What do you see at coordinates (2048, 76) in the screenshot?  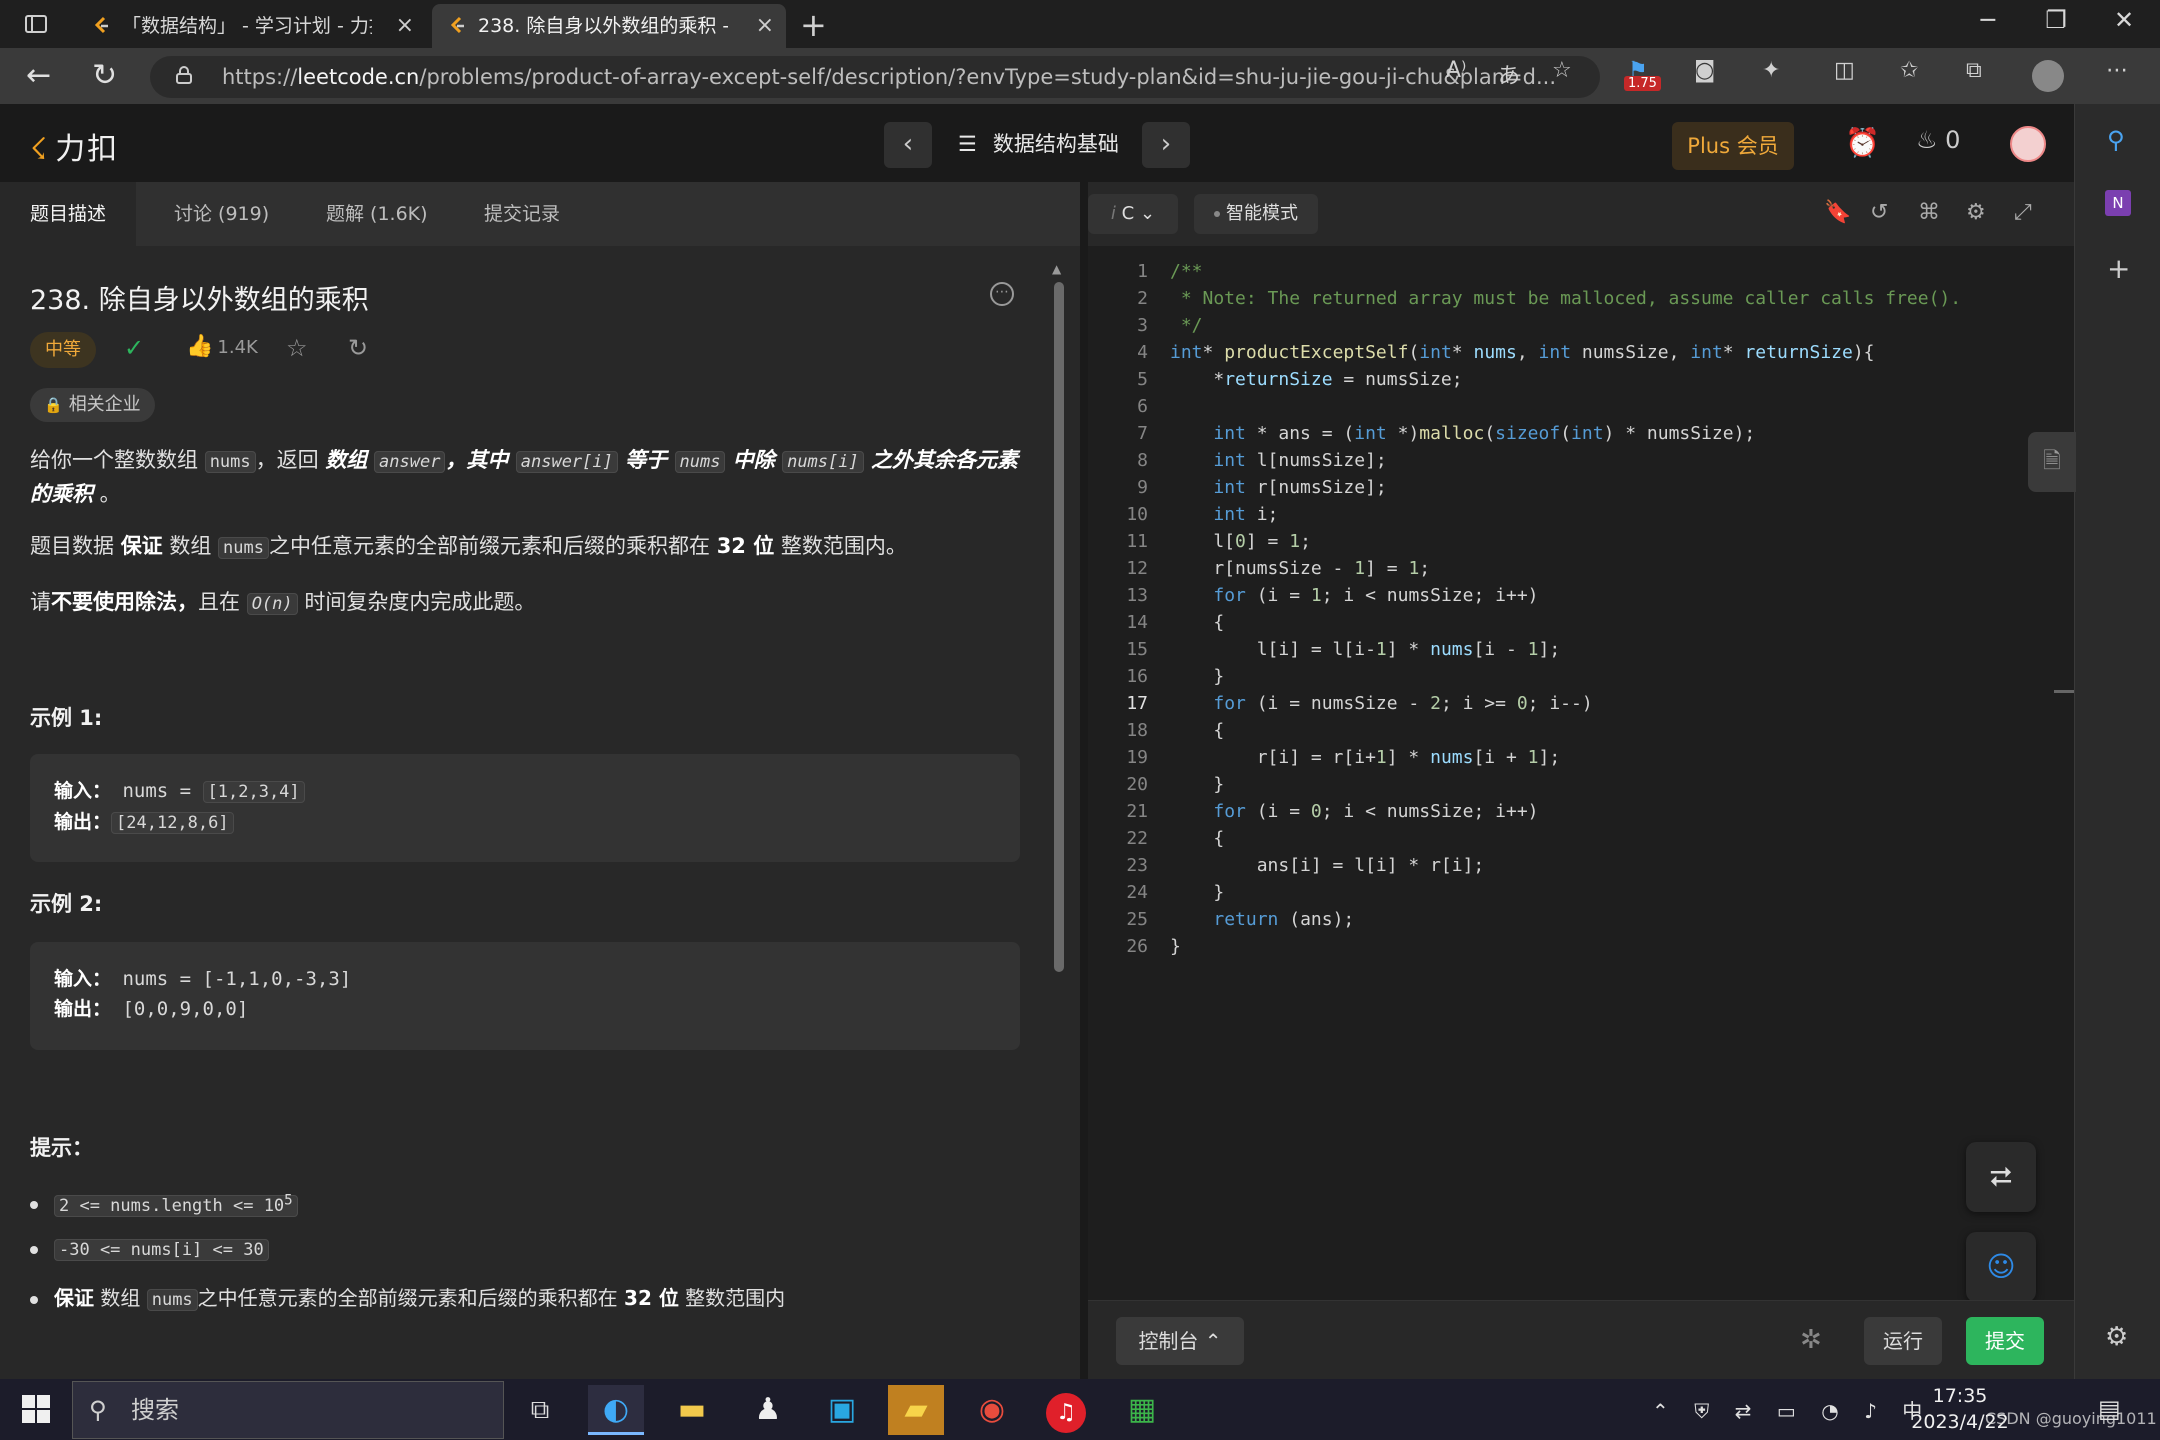 I see `profile-avatar` at bounding box center [2048, 76].